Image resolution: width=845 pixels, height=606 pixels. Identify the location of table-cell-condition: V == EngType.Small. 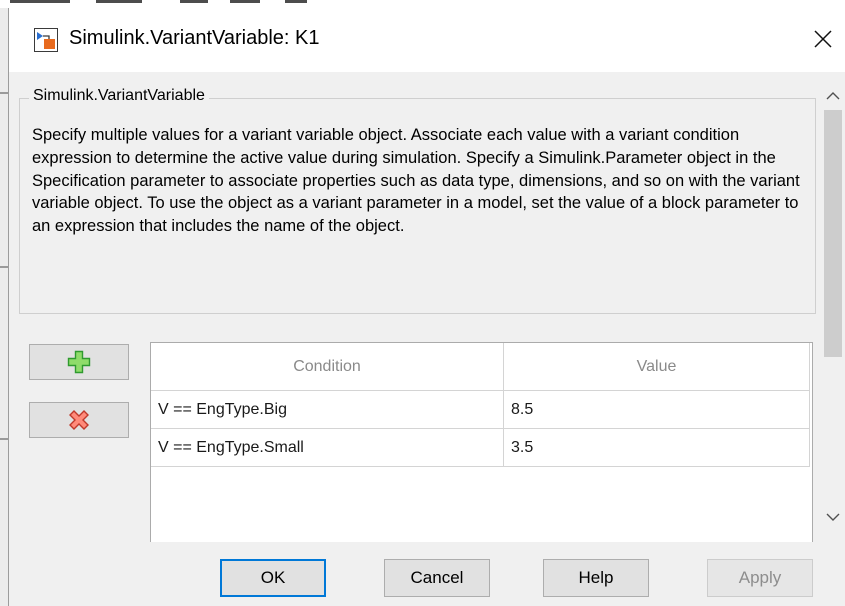
(327, 448).